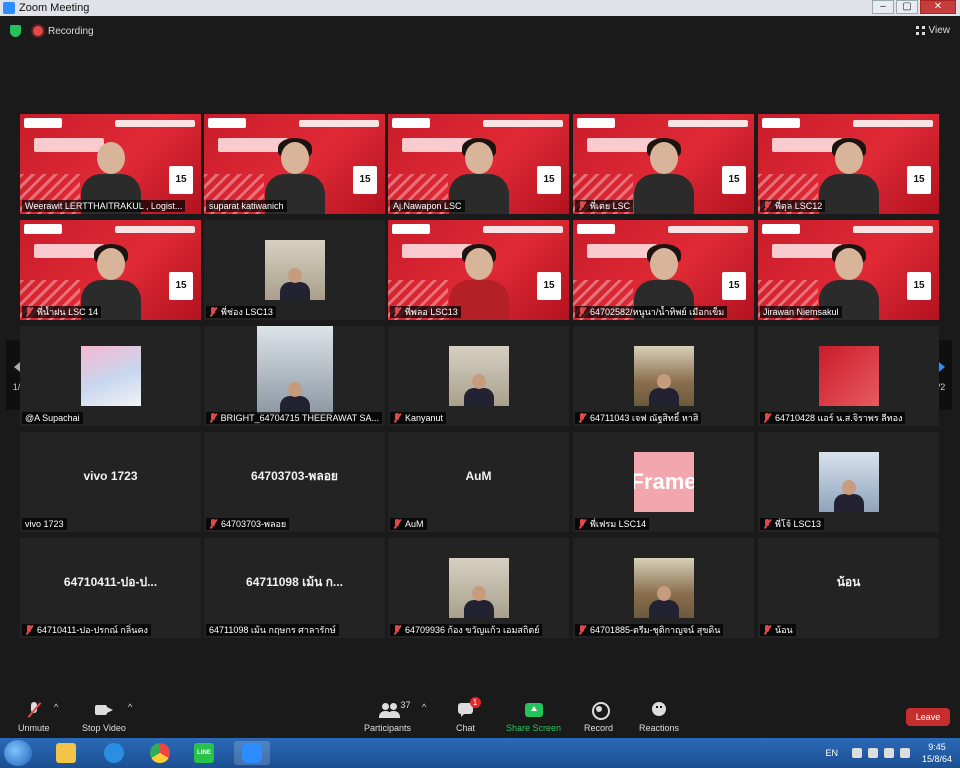 Image resolution: width=960 pixels, height=768 pixels. I want to click on participant-tile: @A Supachai, so click(110, 376).